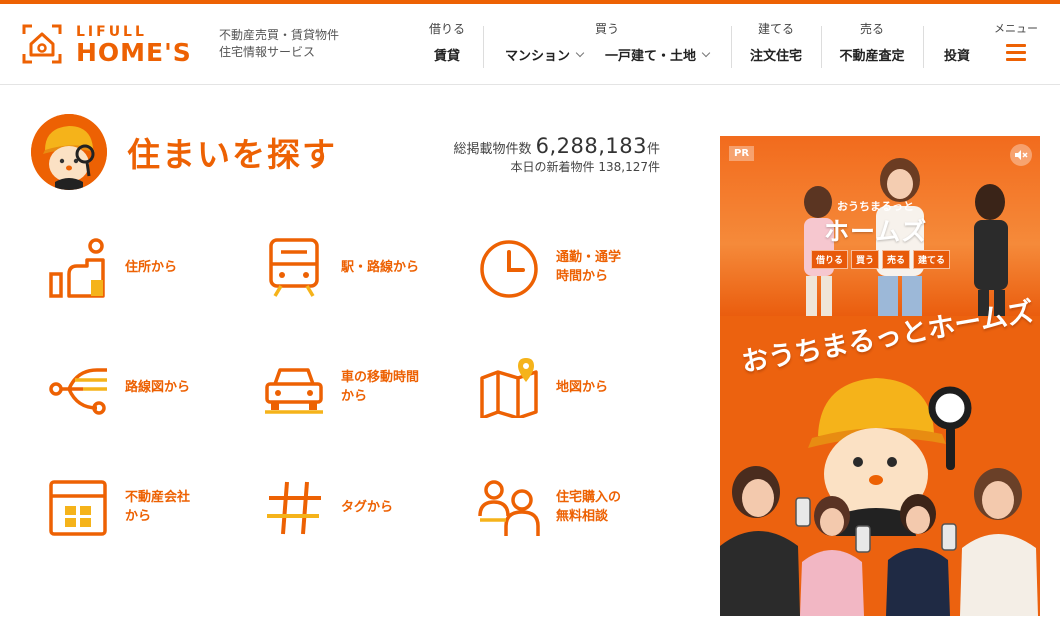 The image size is (1060, 628). Describe the element at coordinates (294, 508) in the screenshot. I see `hashtag-icon` at that location.